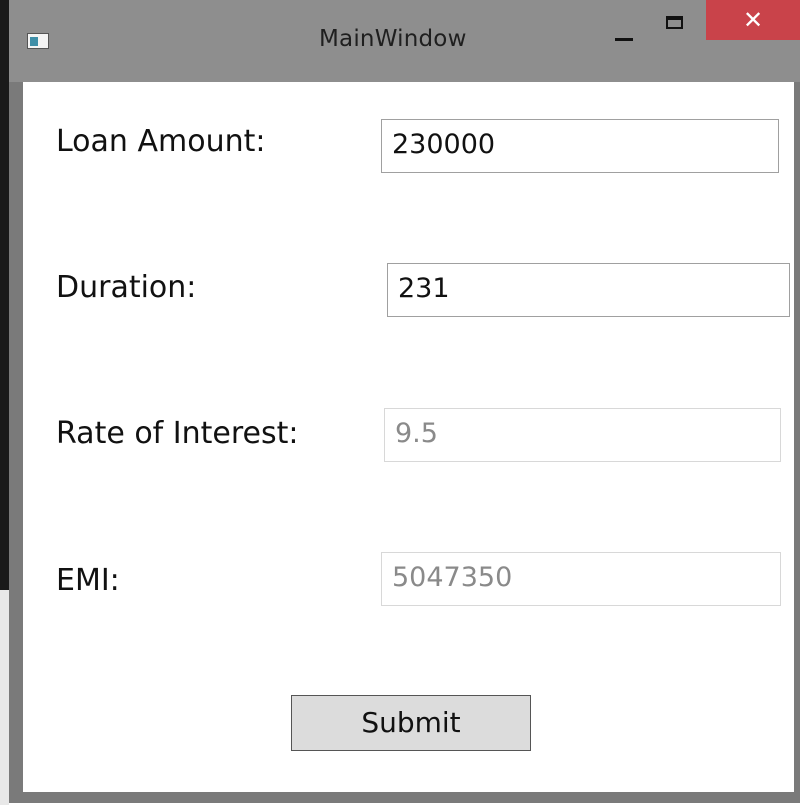 The height and width of the screenshot is (805, 802). What do you see at coordinates (393, 39) in the screenshot?
I see `window-title: MainWindow` at bounding box center [393, 39].